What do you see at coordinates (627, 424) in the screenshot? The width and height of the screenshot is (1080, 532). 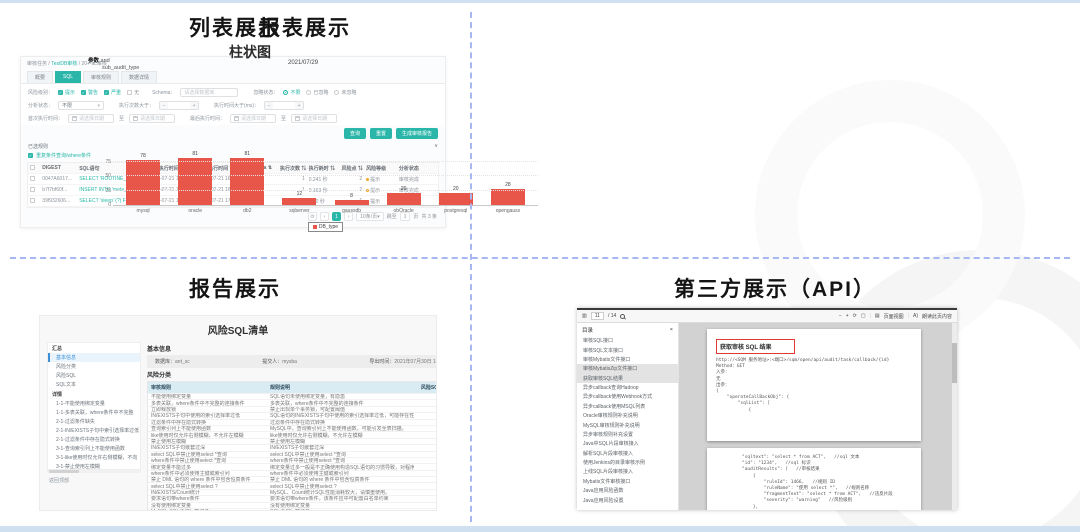 I see `pdf-toc-item: MySQL审核规则补充说明` at bounding box center [627, 424].